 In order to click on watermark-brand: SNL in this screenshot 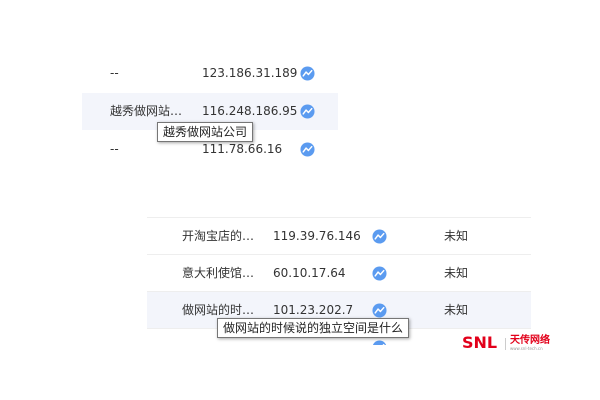, I will do `click(480, 342)`.